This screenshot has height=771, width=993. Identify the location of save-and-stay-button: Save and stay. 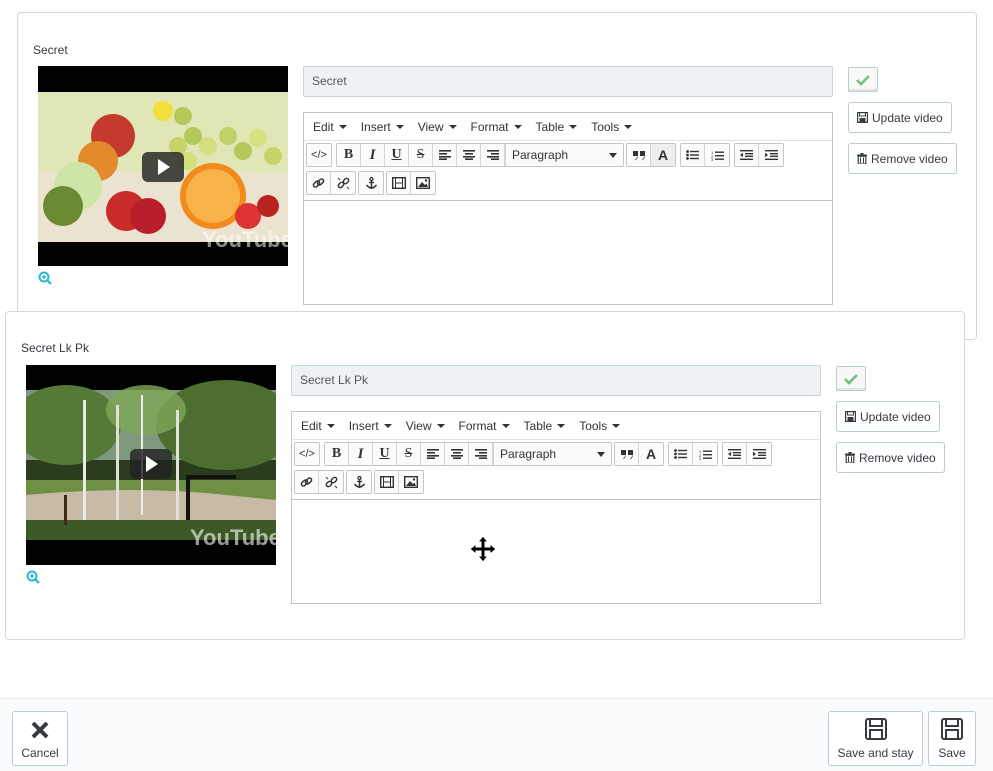
(875, 738).